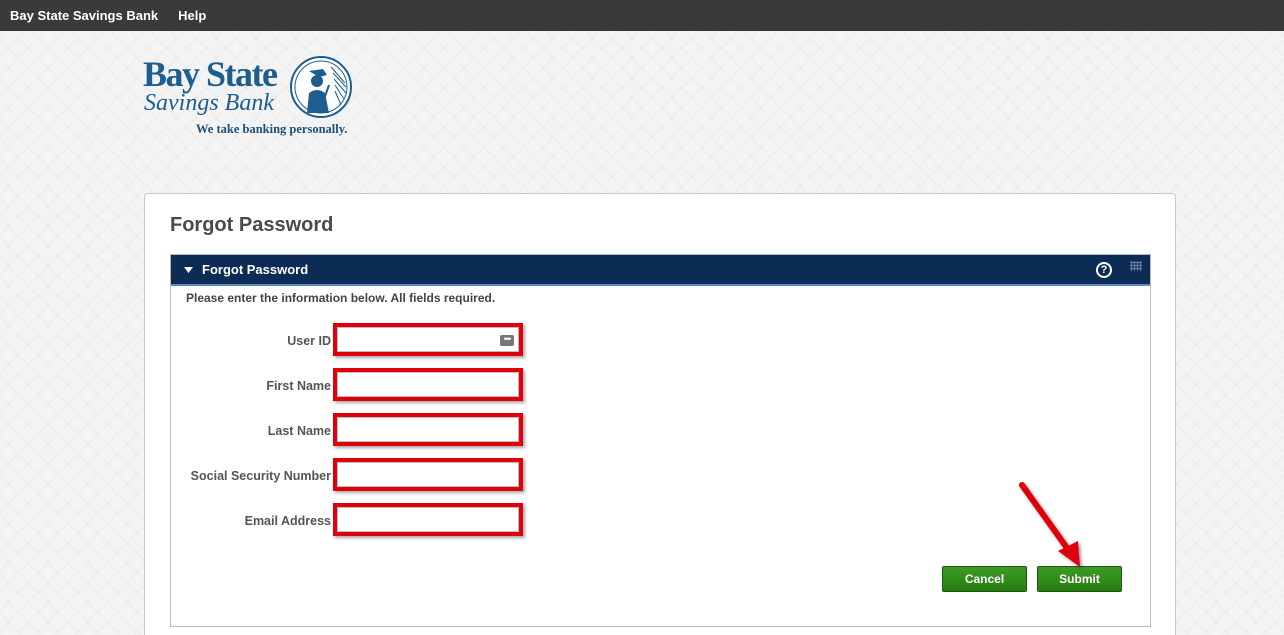 The image size is (1284, 635). I want to click on first-name-field-wrapper, so click(428, 384).